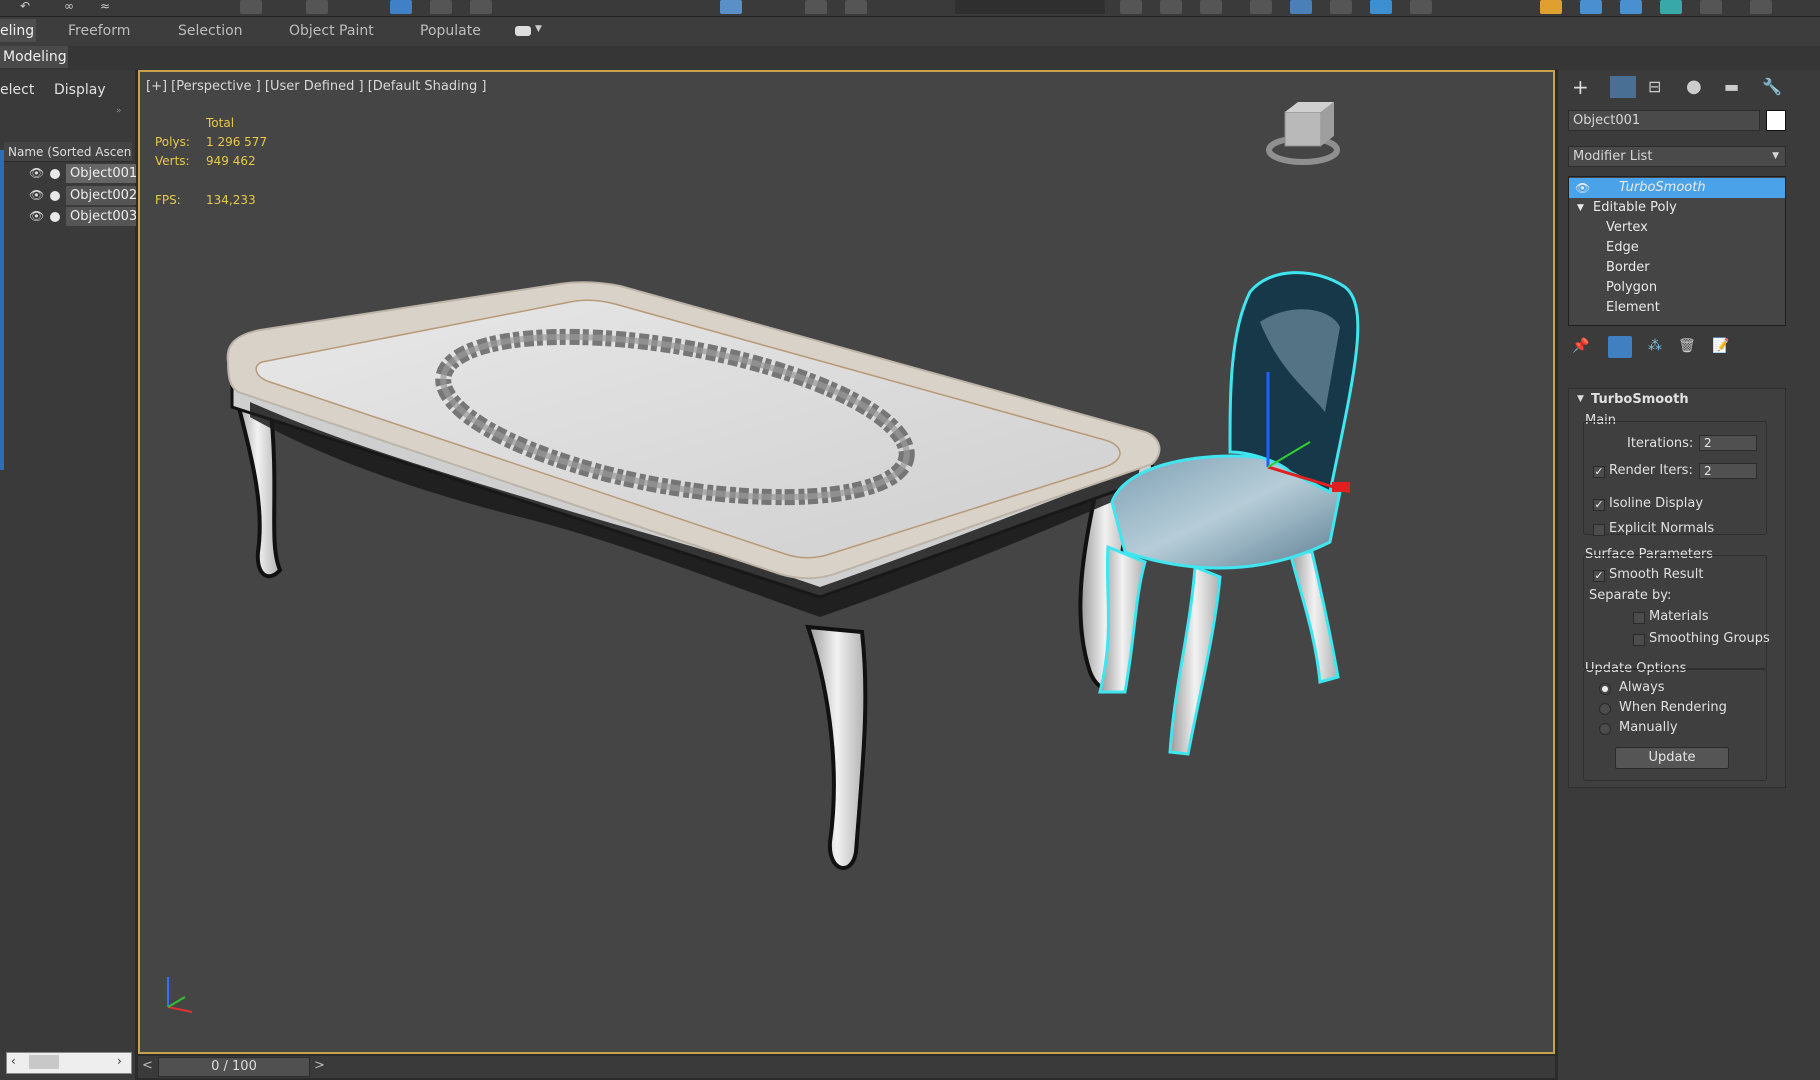  I want to click on isoline-display-checkbox: ✓, so click(1599, 505).